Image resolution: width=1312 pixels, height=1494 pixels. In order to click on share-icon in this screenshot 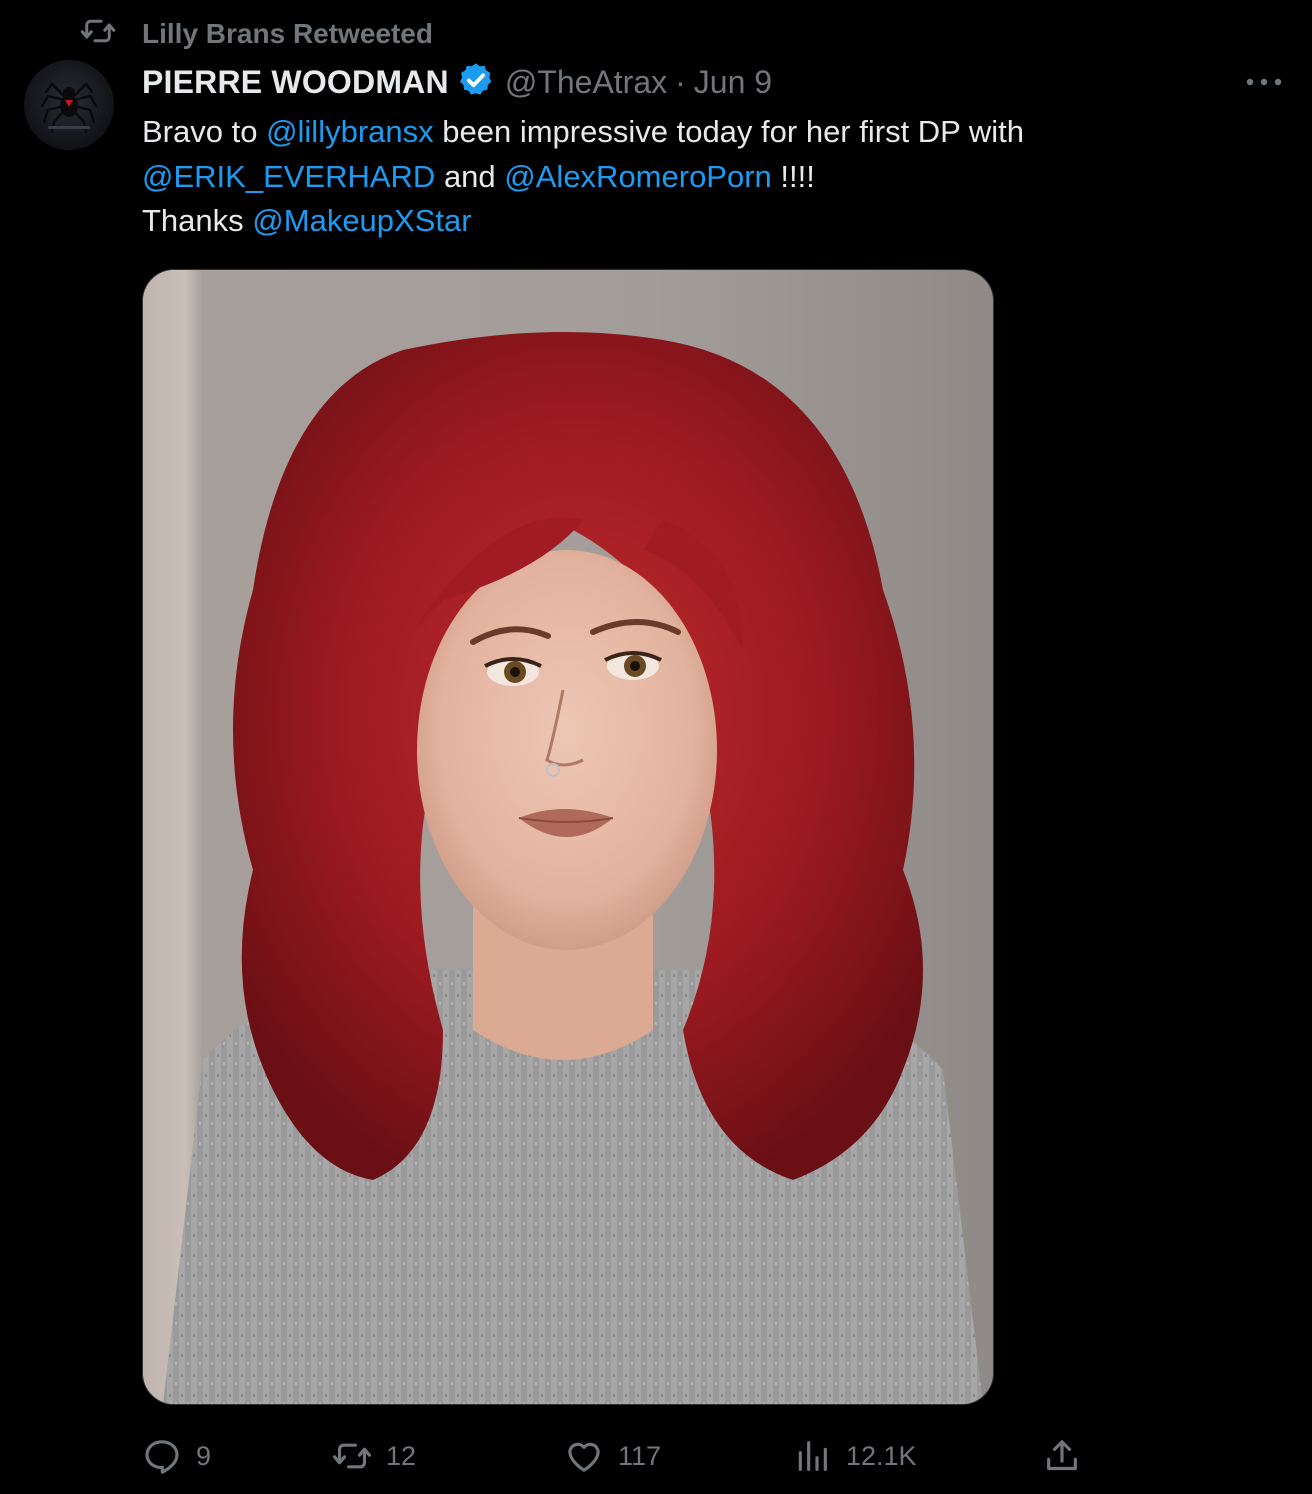, I will do `click(1062, 1455)`.